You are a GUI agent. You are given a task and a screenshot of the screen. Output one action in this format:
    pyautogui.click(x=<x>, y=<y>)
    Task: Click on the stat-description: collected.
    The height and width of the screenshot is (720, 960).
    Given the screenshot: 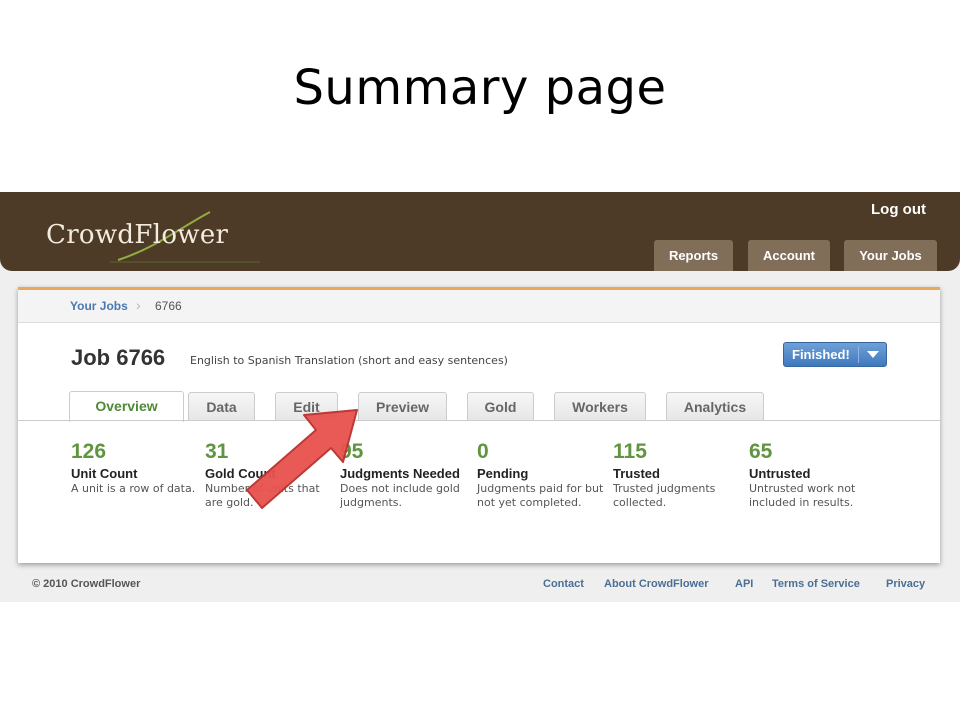 What is the action you would take?
    pyautogui.click(x=640, y=502)
    